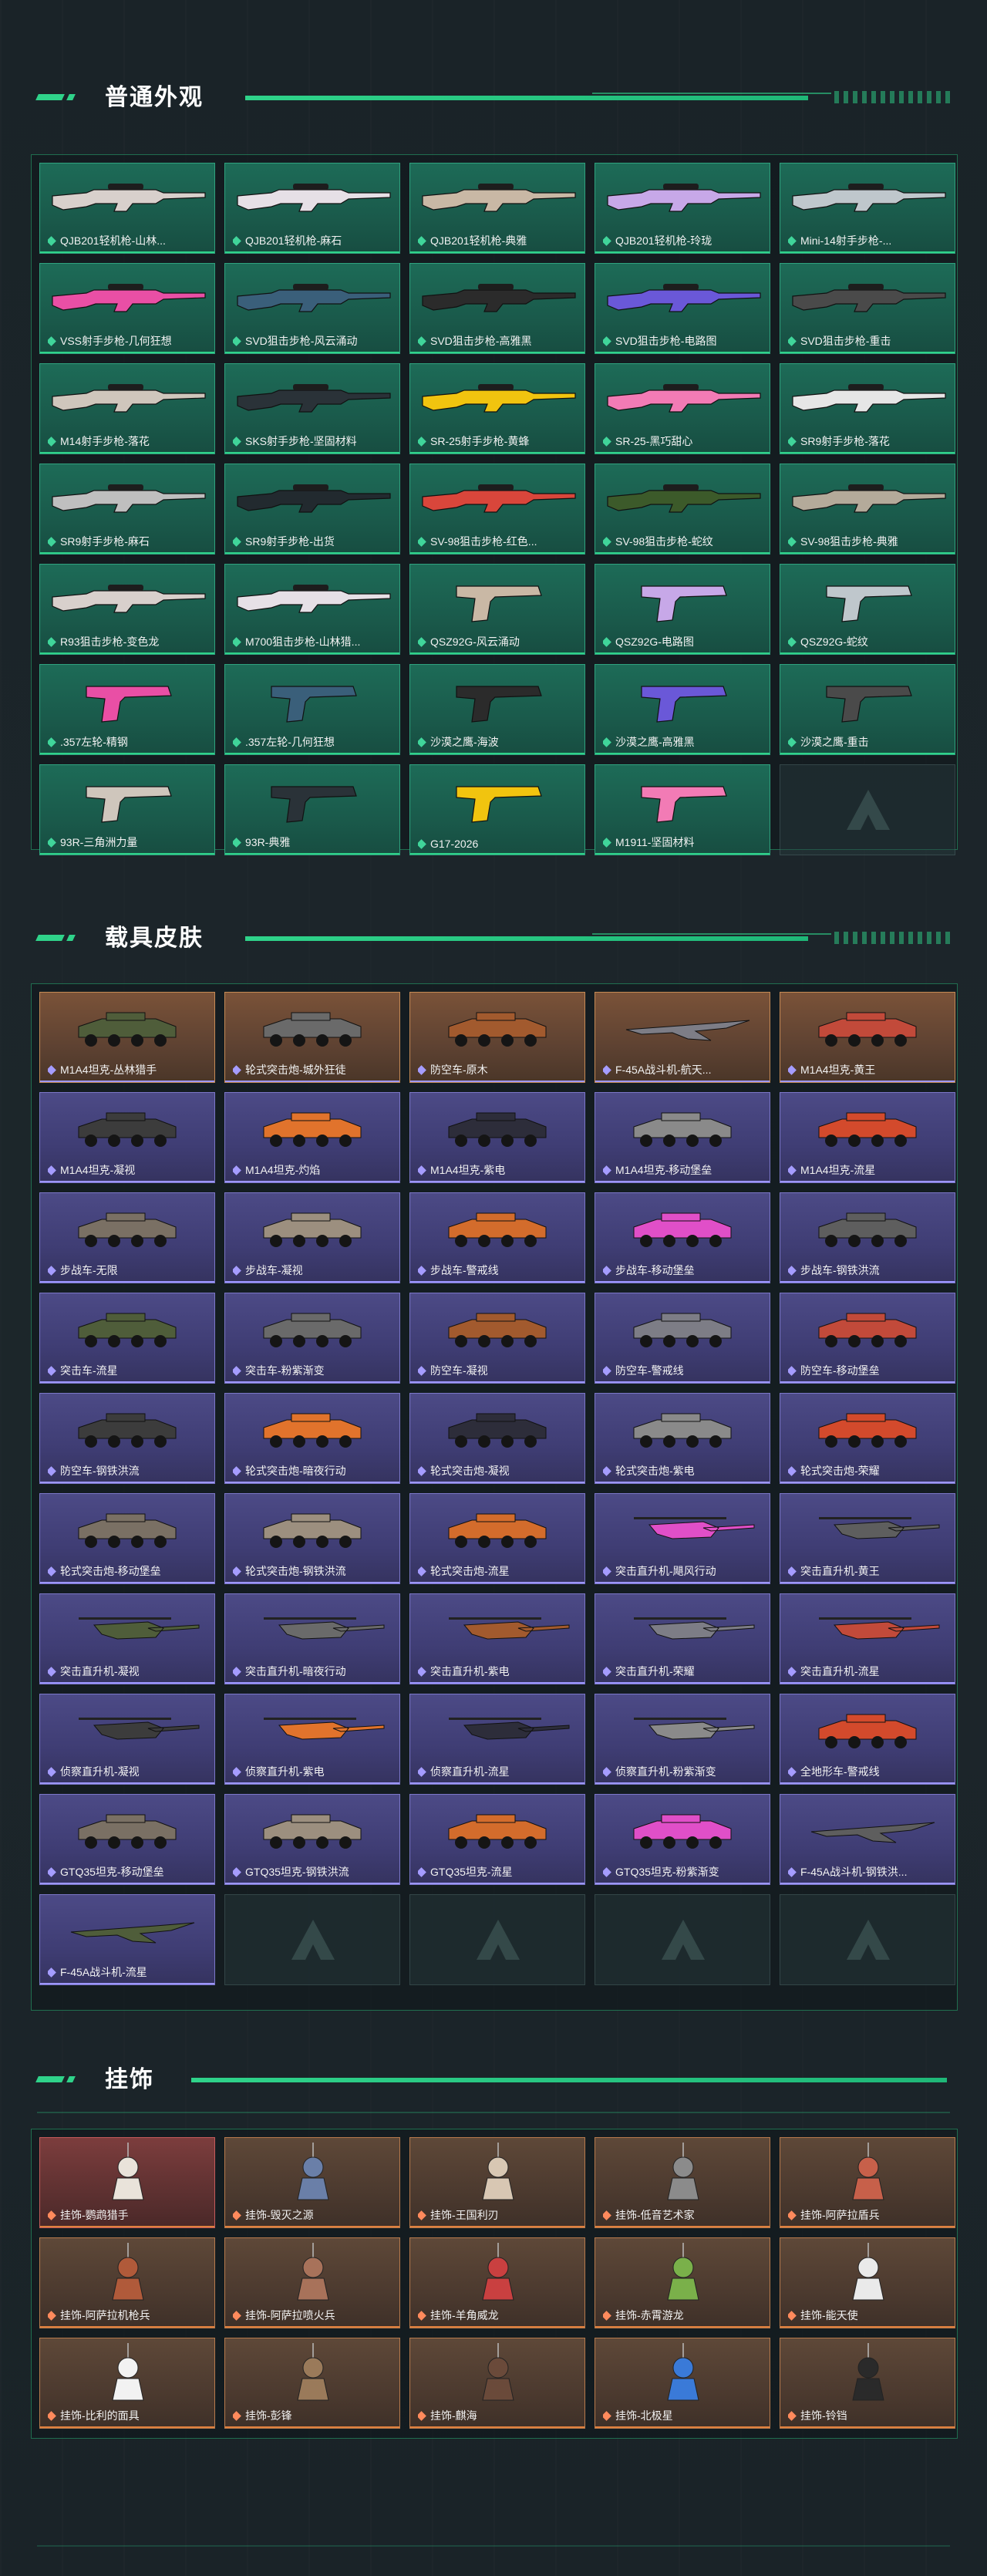 This screenshot has height=2576, width=987. Describe the element at coordinates (682, 1739) in the screenshot. I see `vehicle-card: 侦察直升机-粉紫渐变` at that location.